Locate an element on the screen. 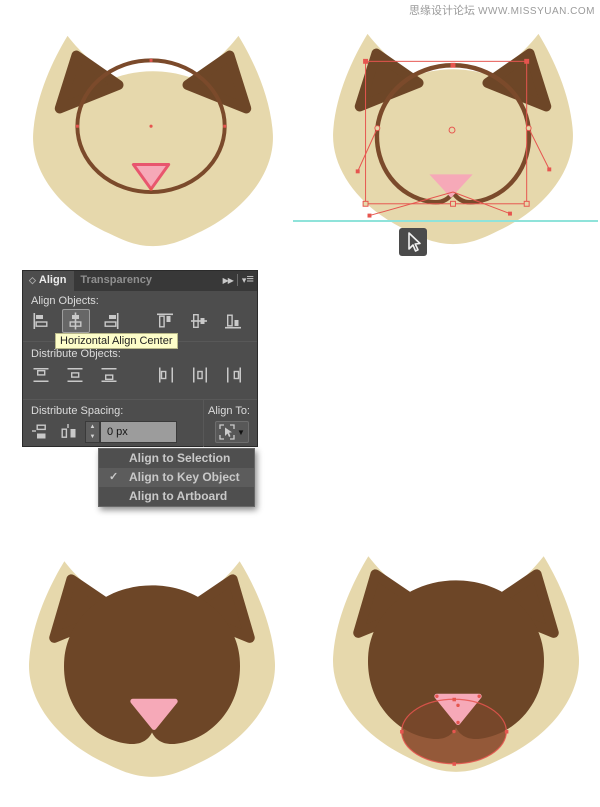 The height and width of the screenshot is (807, 600). vertical-align-center-button is located at coordinates (200, 321).